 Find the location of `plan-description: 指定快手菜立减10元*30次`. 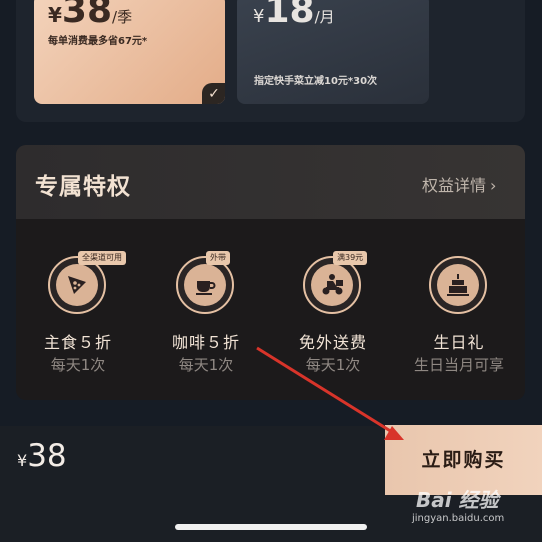

plan-description: 指定快手菜立减10元*30次 is located at coordinates (316, 81).